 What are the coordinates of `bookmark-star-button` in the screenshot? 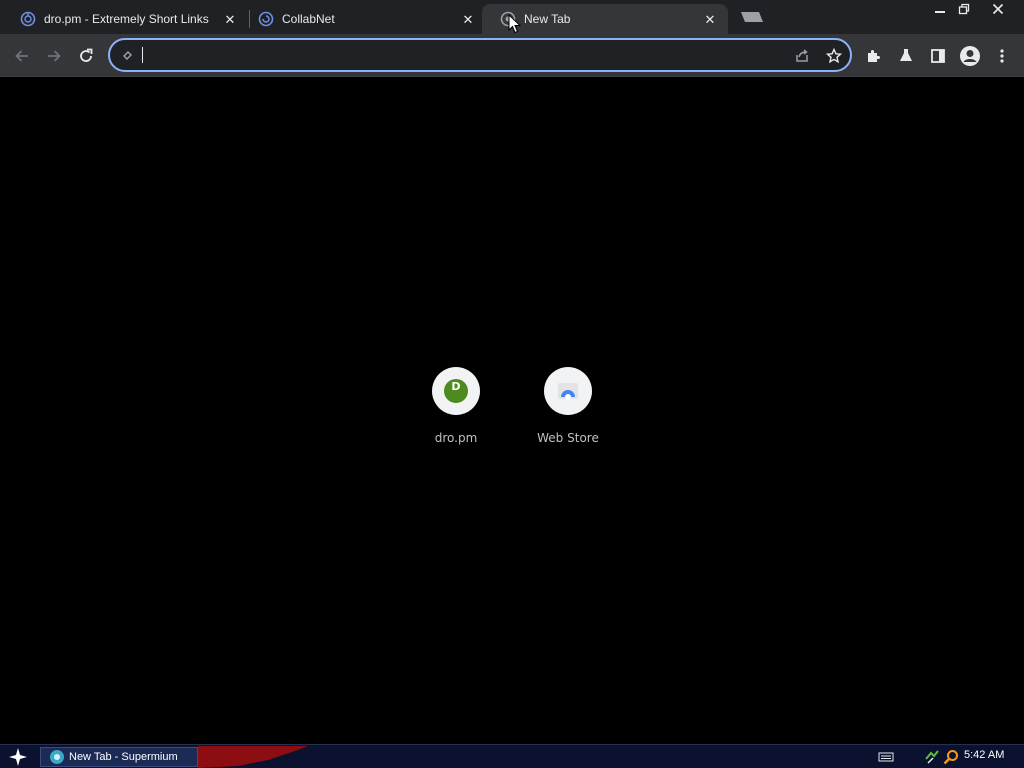 It's located at (834, 56).